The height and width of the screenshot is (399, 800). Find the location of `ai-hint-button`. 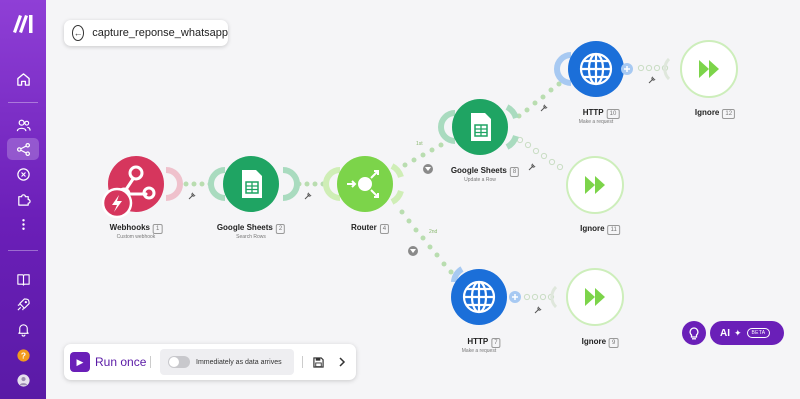

ai-hint-button is located at coordinates (694, 333).